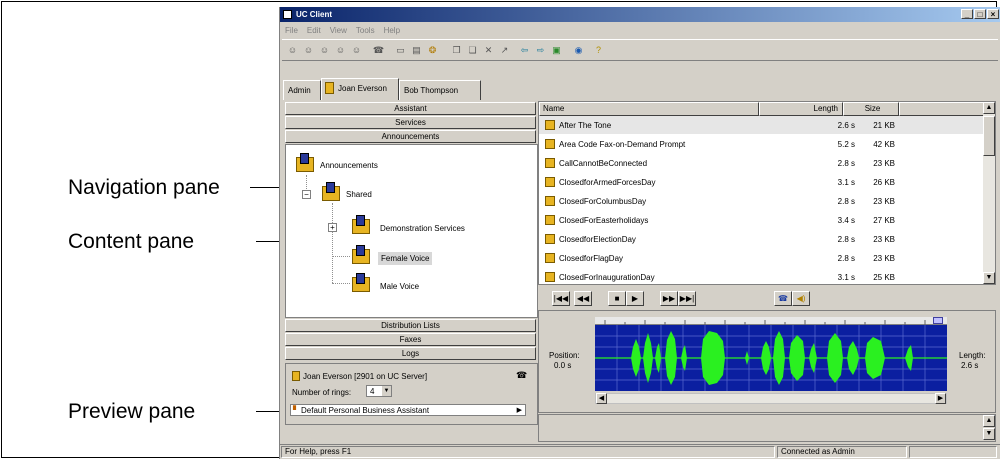 The width and height of the screenshot is (1000, 459). What do you see at coordinates (410, 122) in the screenshot?
I see `section-services: Services` at bounding box center [410, 122].